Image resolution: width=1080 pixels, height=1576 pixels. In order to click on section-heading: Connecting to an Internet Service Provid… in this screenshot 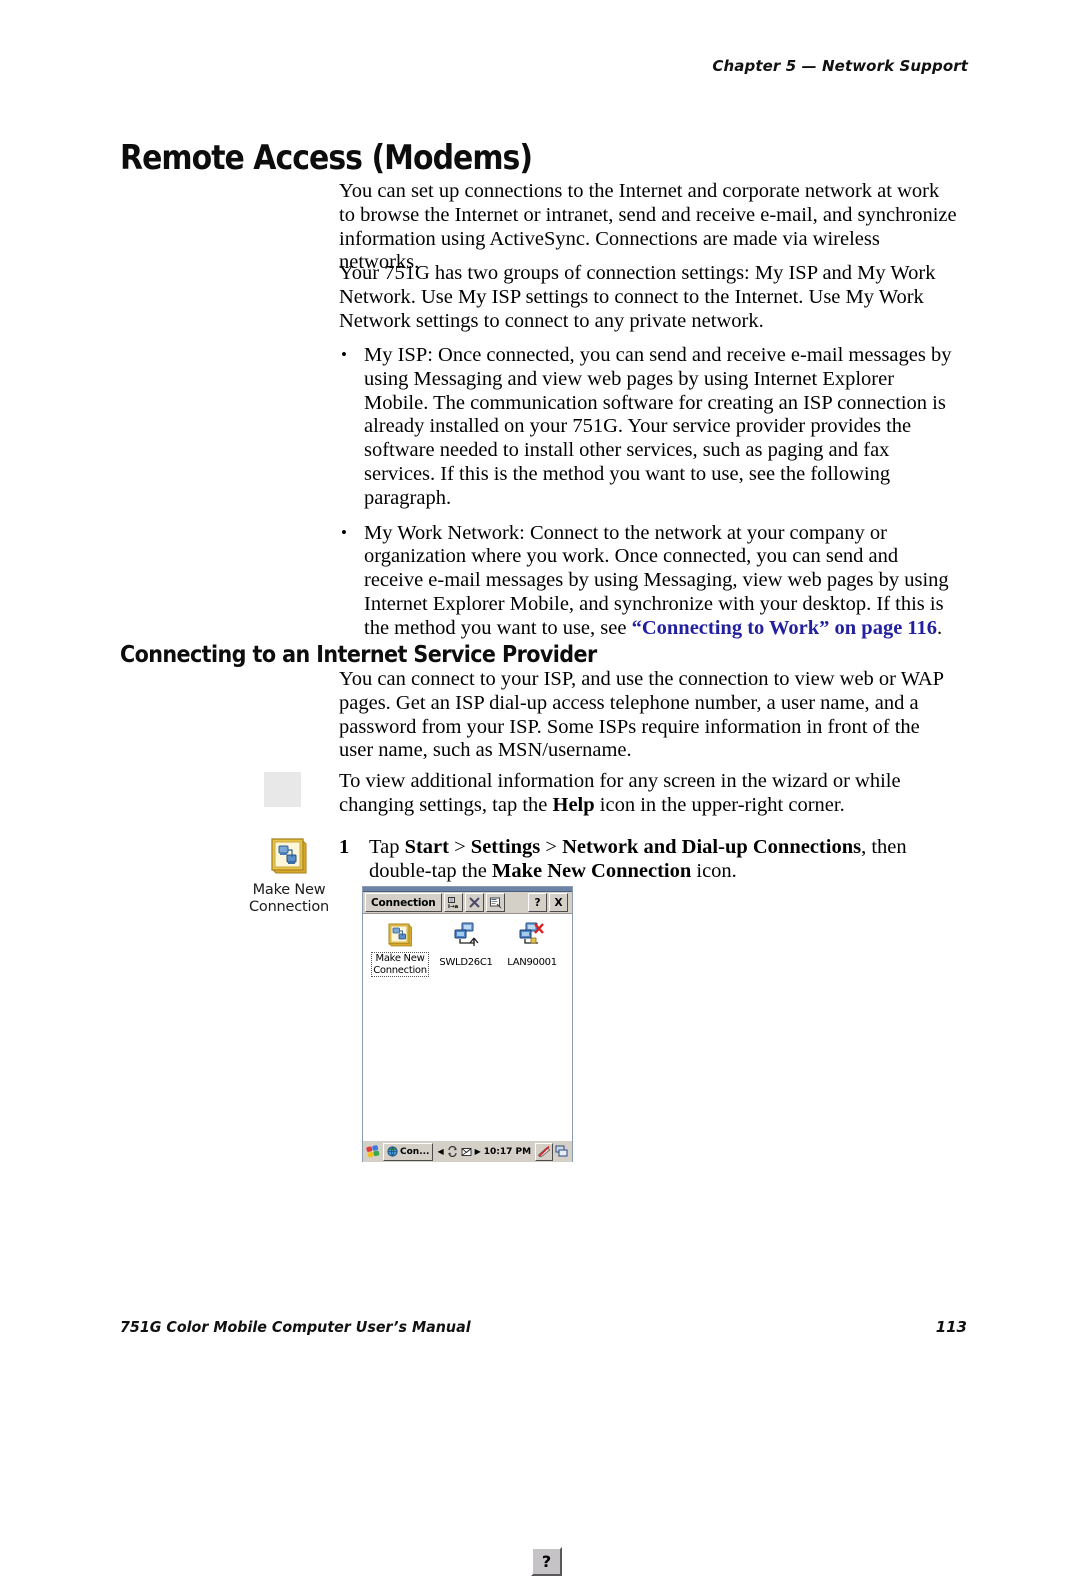, I will do `click(358, 655)`.